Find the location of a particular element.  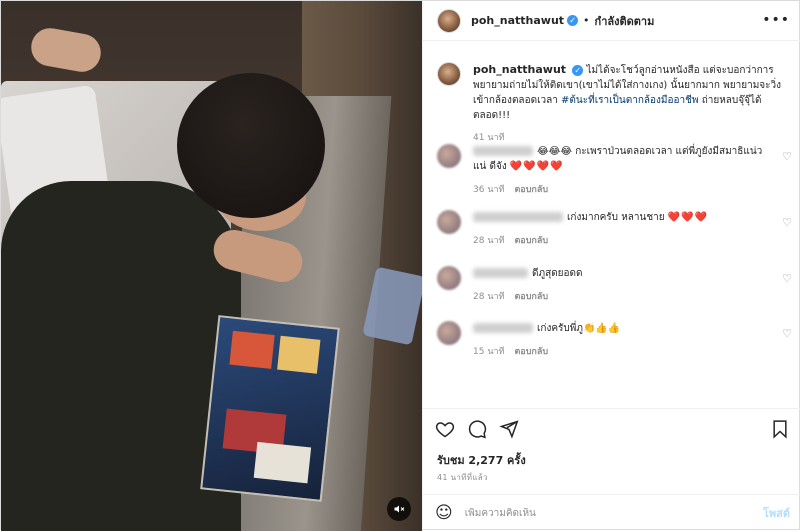

author-avatar is located at coordinates (449, 20).